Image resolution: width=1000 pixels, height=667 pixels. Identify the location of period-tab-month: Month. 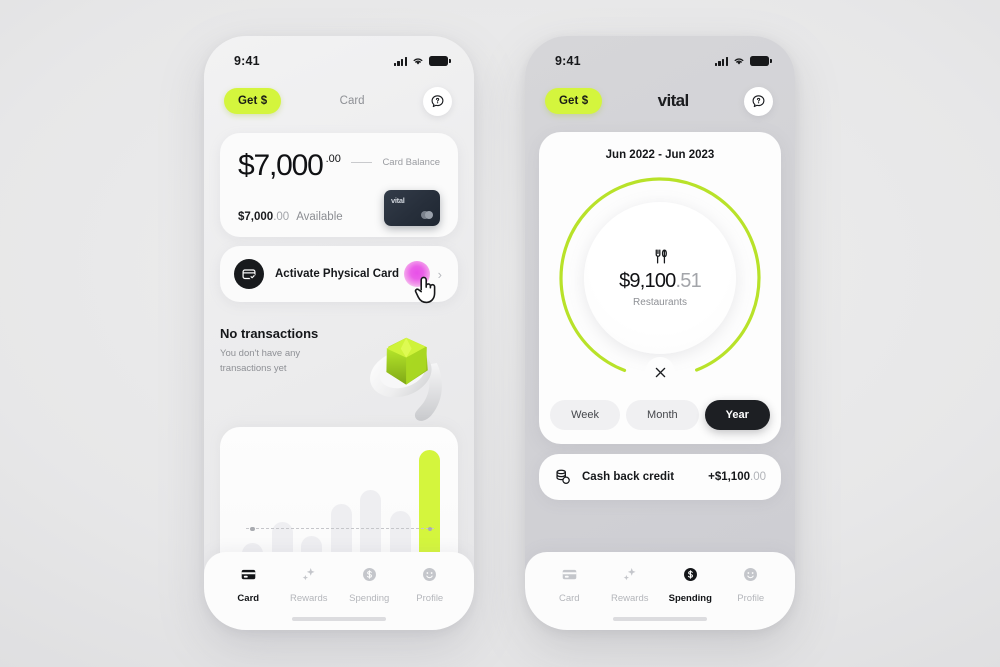
(662, 415).